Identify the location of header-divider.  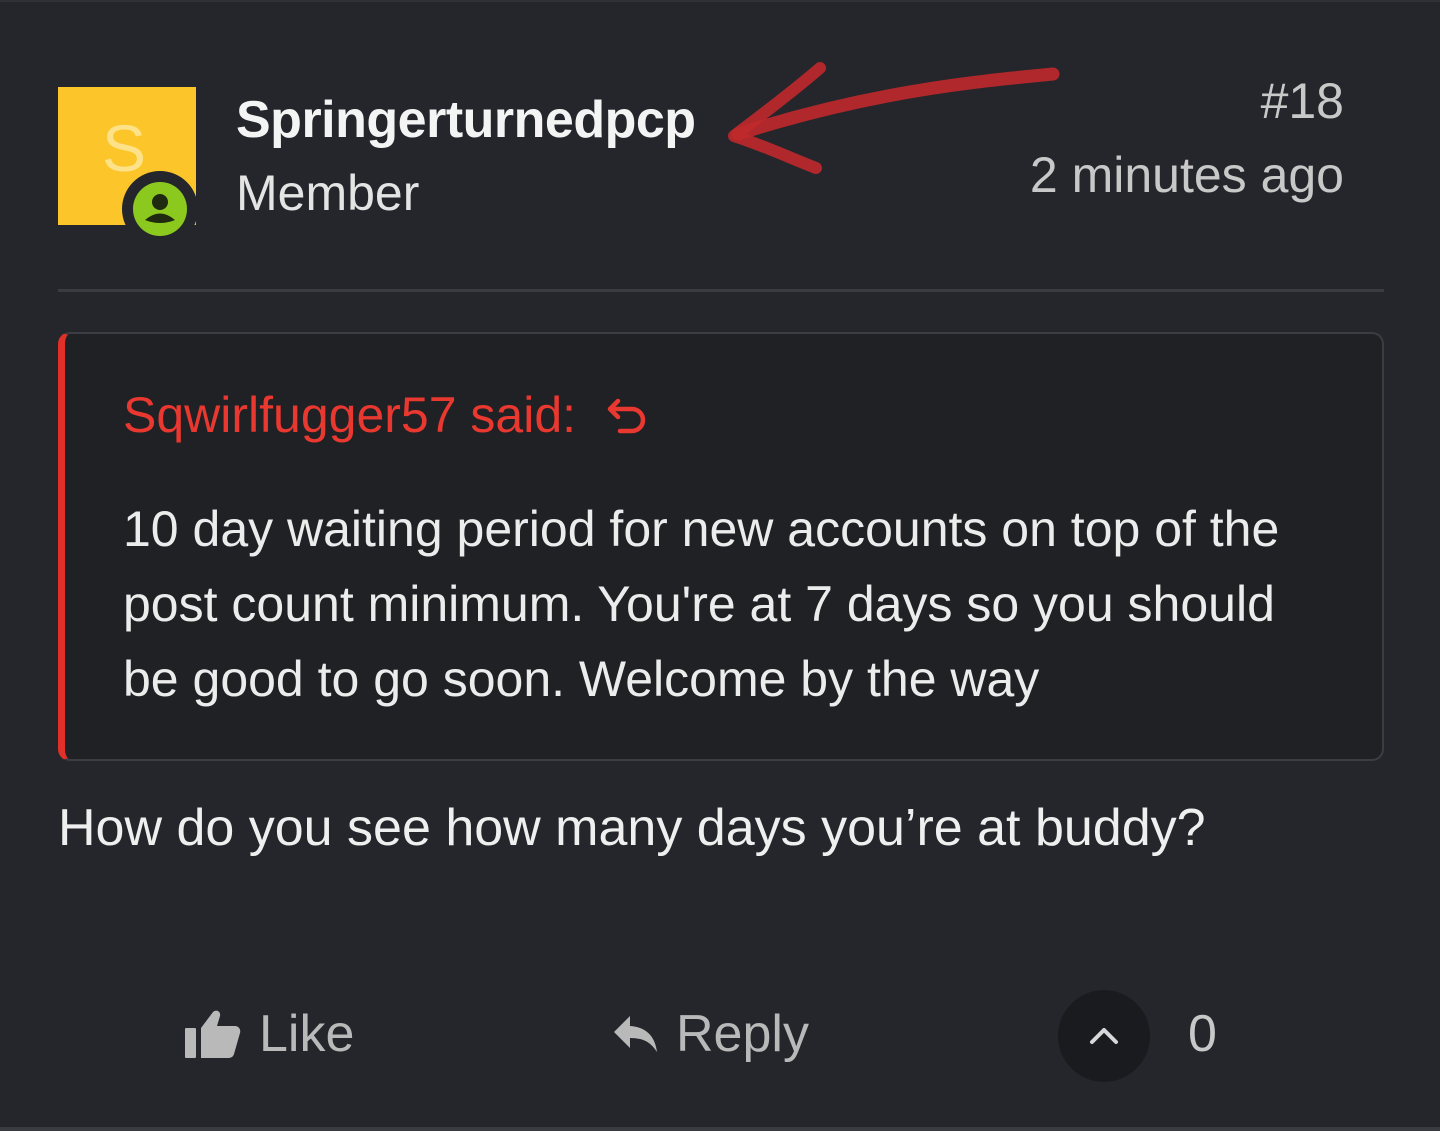
(721, 290).